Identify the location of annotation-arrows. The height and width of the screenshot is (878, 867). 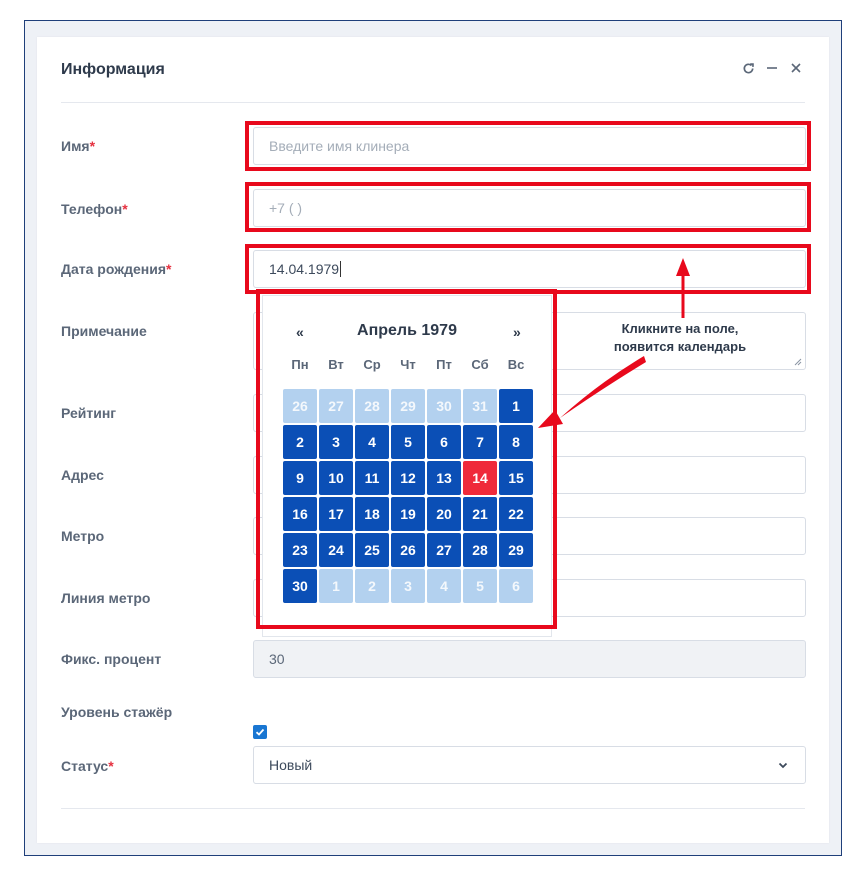
(614, 343).